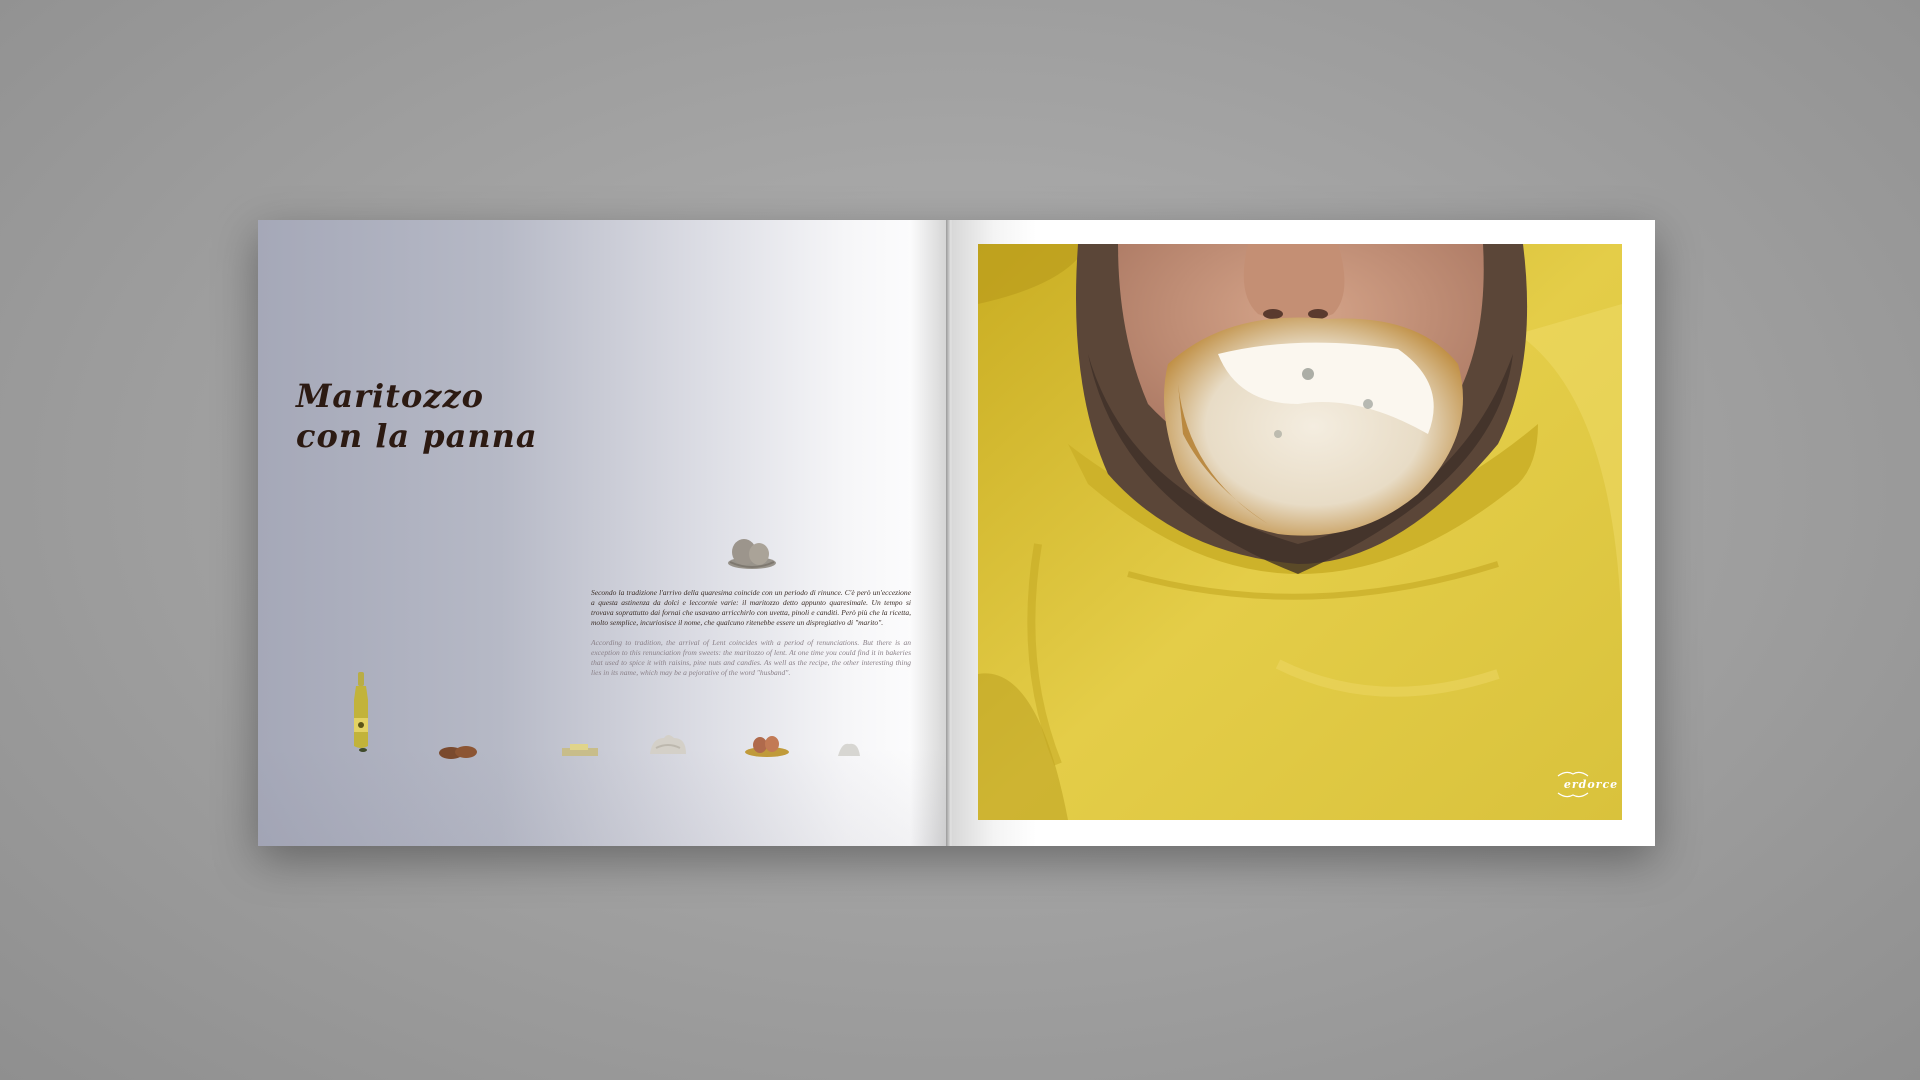 The image size is (1920, 1080). Describe the element at coordinates (580, 750) in the screenshot. I see `butter-icon` at that location.